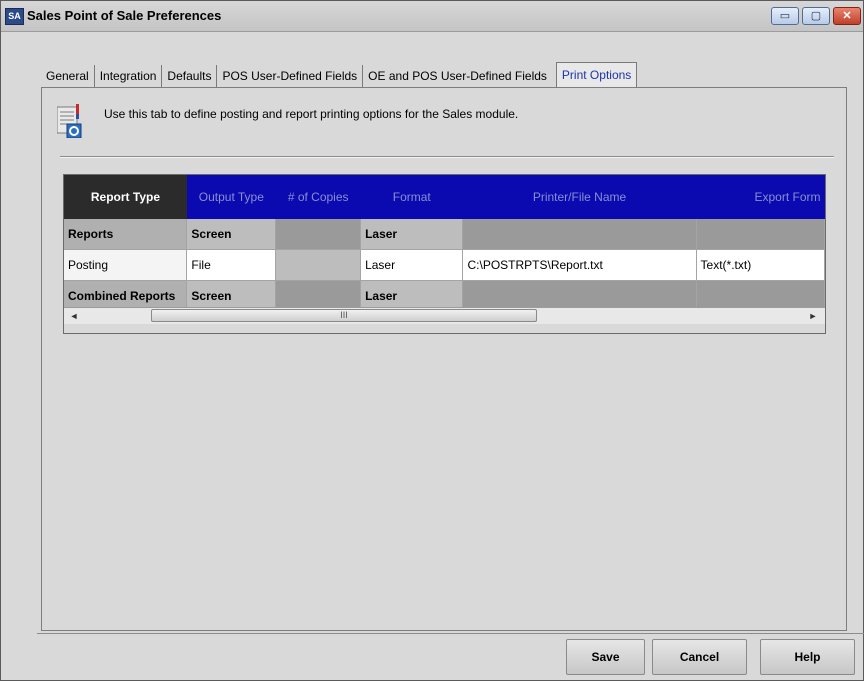 Image resolution: width=864 pixels, height=681 pixels. Describe the element at coordinates (231, 234) in the screenshot. I see `output-type-cell: Screen` at that location.